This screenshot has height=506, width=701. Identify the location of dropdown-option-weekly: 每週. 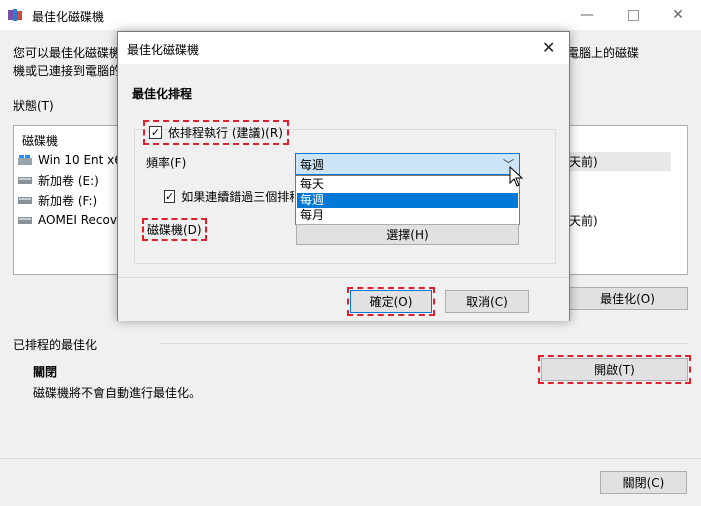
(407, 200).